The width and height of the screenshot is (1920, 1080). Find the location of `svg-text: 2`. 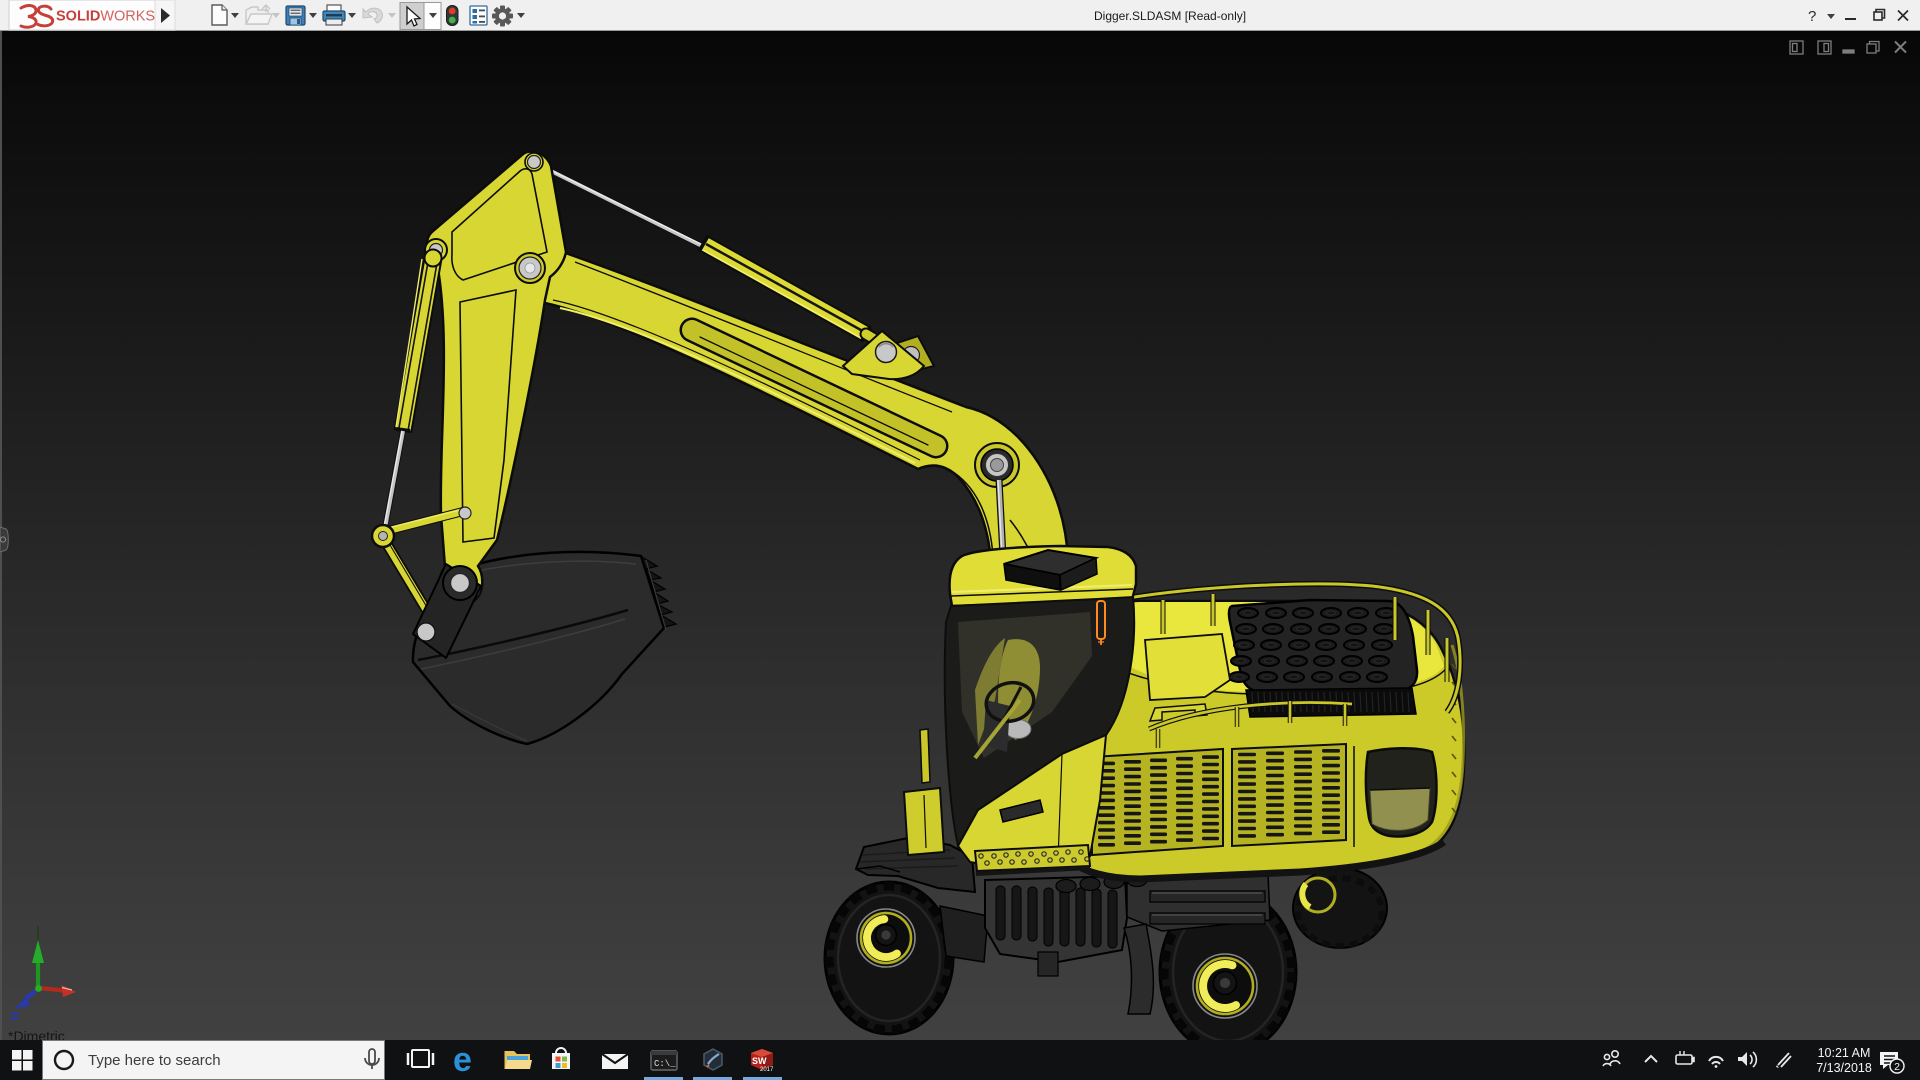

svg-text: 2 is located at coordinates (1897, 1067).